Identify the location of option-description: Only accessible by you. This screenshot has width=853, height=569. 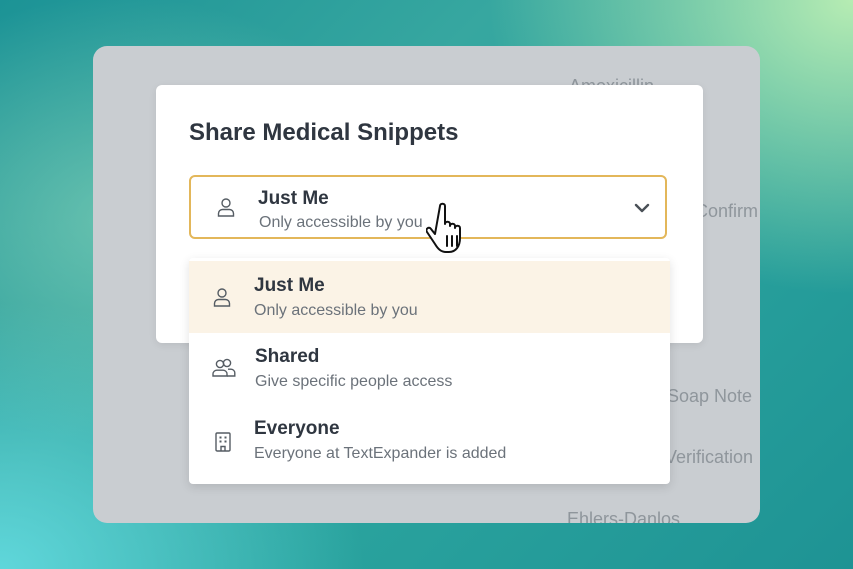
(336, 310).